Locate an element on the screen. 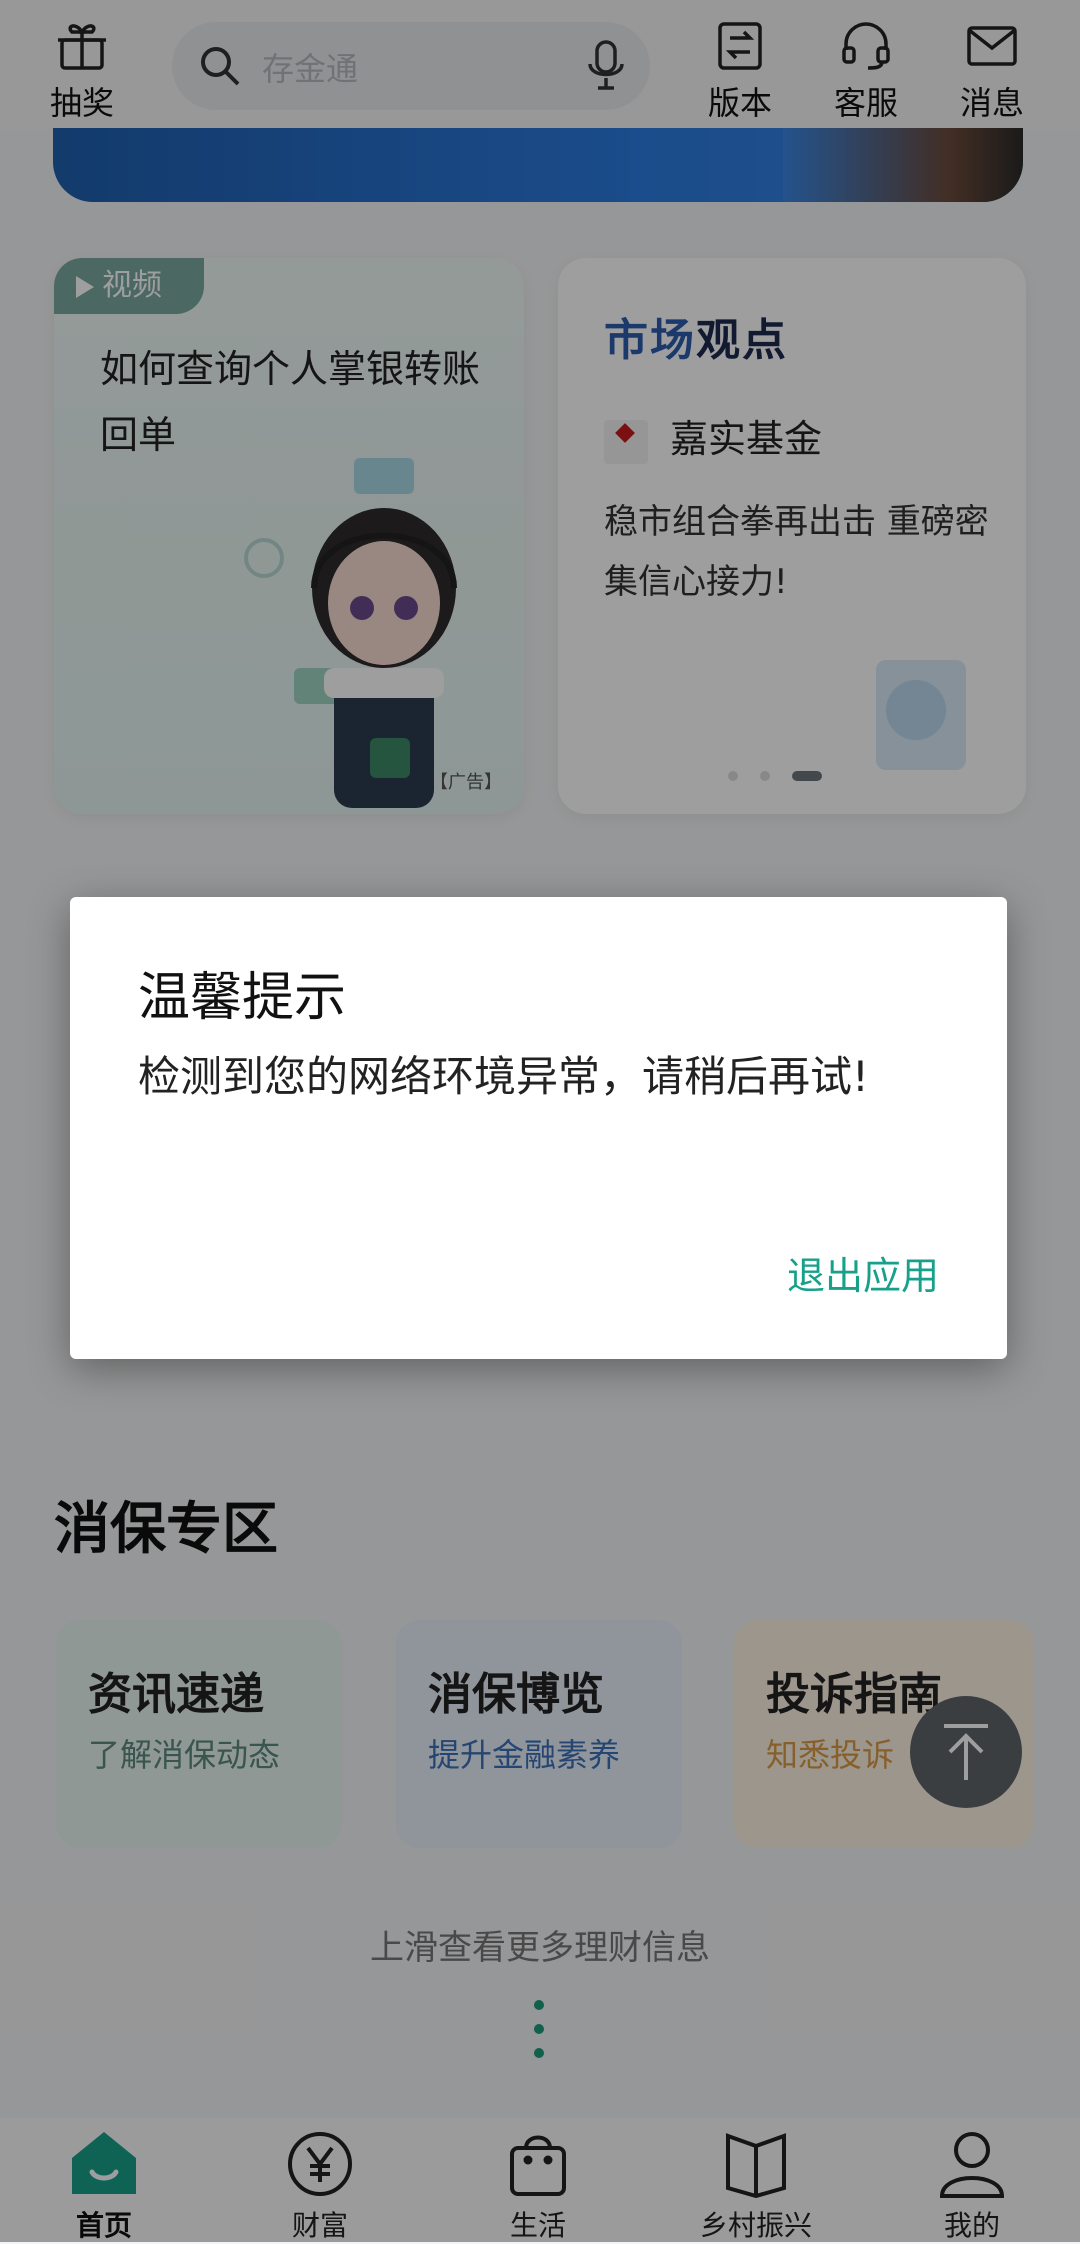 The width and height of the screenshot is (1080, 2244). dialog-message: 检测到您的网络环境异常，请稍后再试! is located at coordinates (503, 1076).